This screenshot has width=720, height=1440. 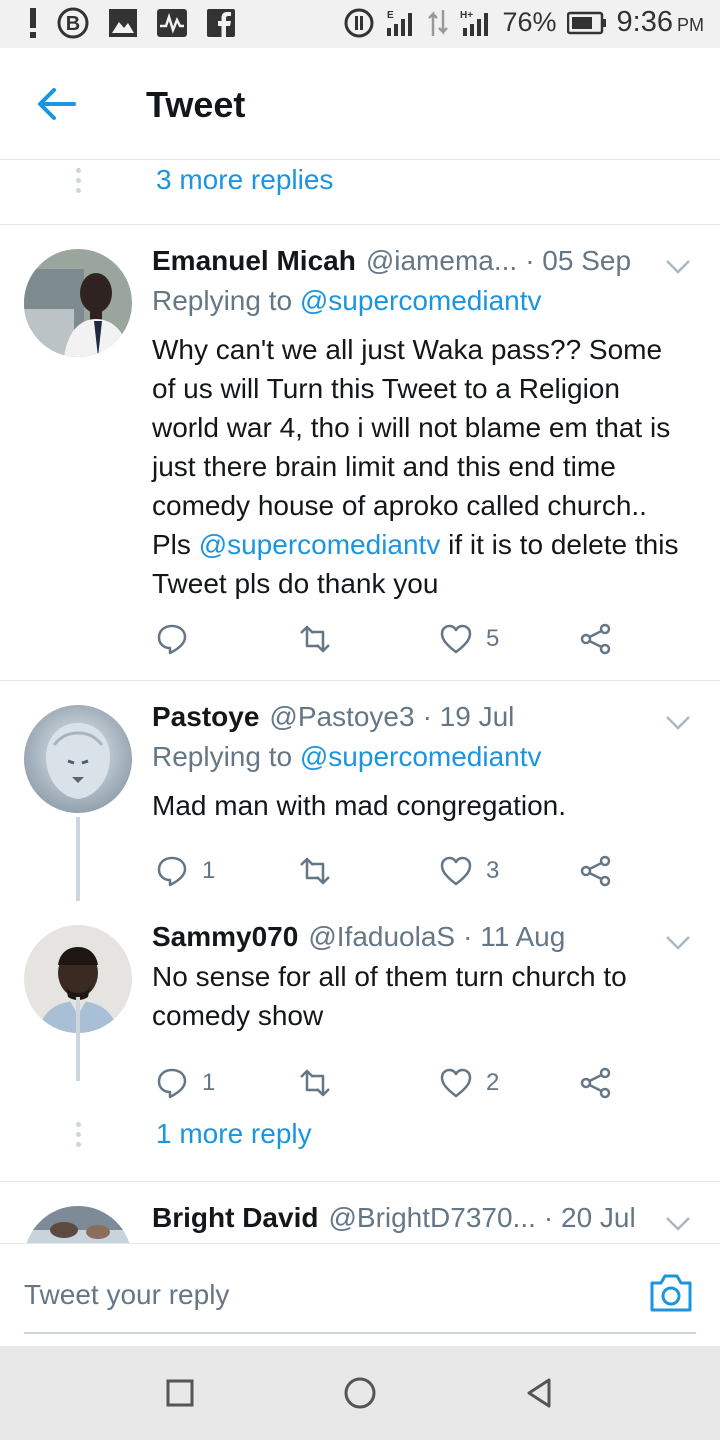 I want to click on tweet-header: Bright David @BrightD7370... · 20 Jul, so click(x=426, y=1222).